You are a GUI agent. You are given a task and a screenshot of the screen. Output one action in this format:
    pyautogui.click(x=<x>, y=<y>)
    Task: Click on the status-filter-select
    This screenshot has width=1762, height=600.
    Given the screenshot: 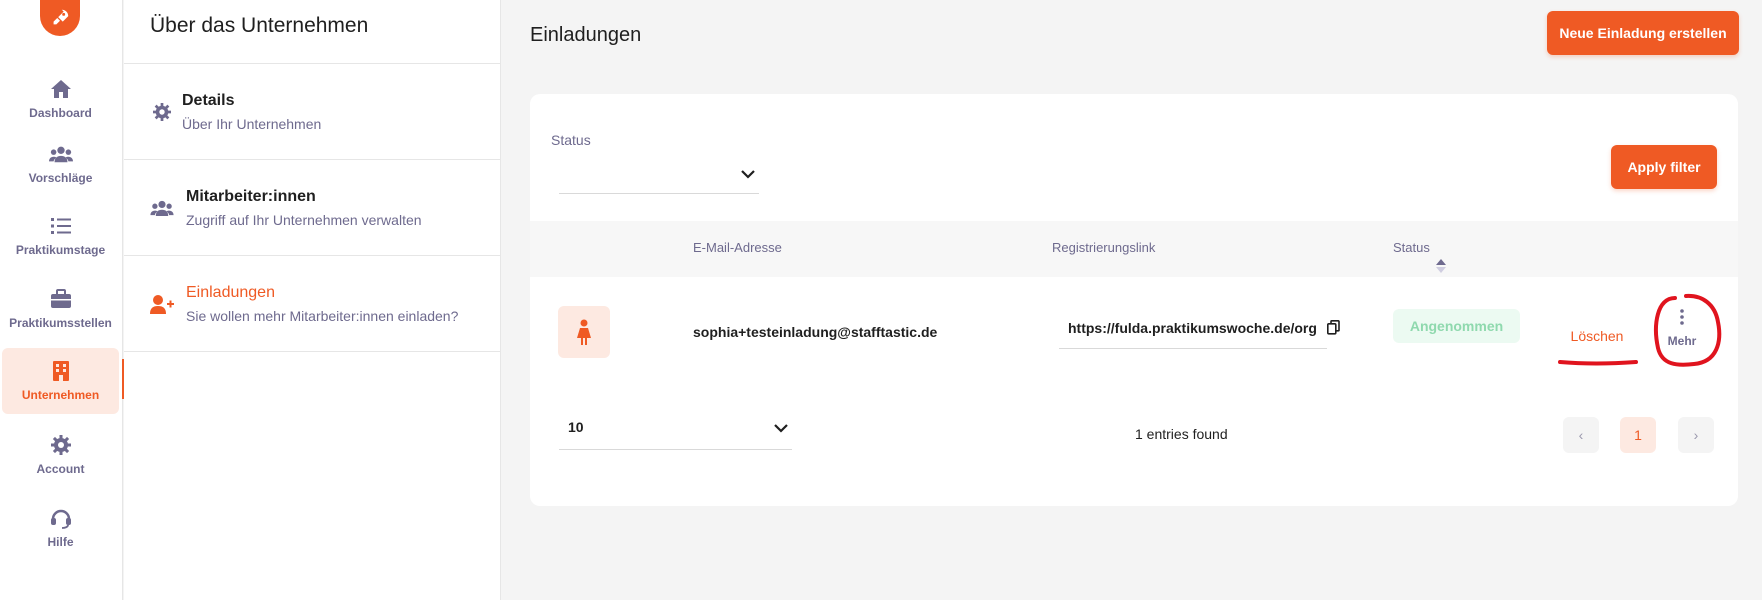 What is the action you would take?
    pyautogui.click(x=659, y=175)
    